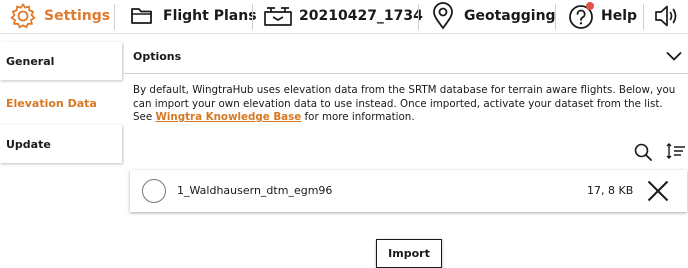 Image resolution: width=688 pixels, height=268 pixels. What do you see at coordinates (658, 191) in the screenshot?
I see `close-icon` at bounding box center [658, 191].